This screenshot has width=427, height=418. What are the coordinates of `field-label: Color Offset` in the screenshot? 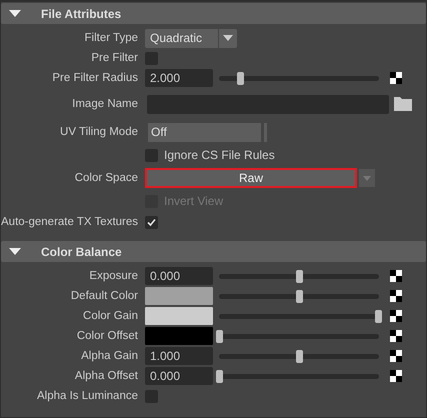 It's located at (107, 336).